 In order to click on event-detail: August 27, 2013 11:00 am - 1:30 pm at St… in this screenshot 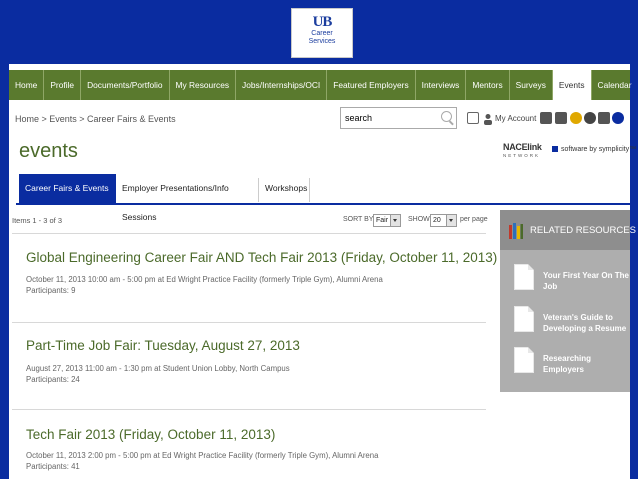, I will do `click(158, 368)`.